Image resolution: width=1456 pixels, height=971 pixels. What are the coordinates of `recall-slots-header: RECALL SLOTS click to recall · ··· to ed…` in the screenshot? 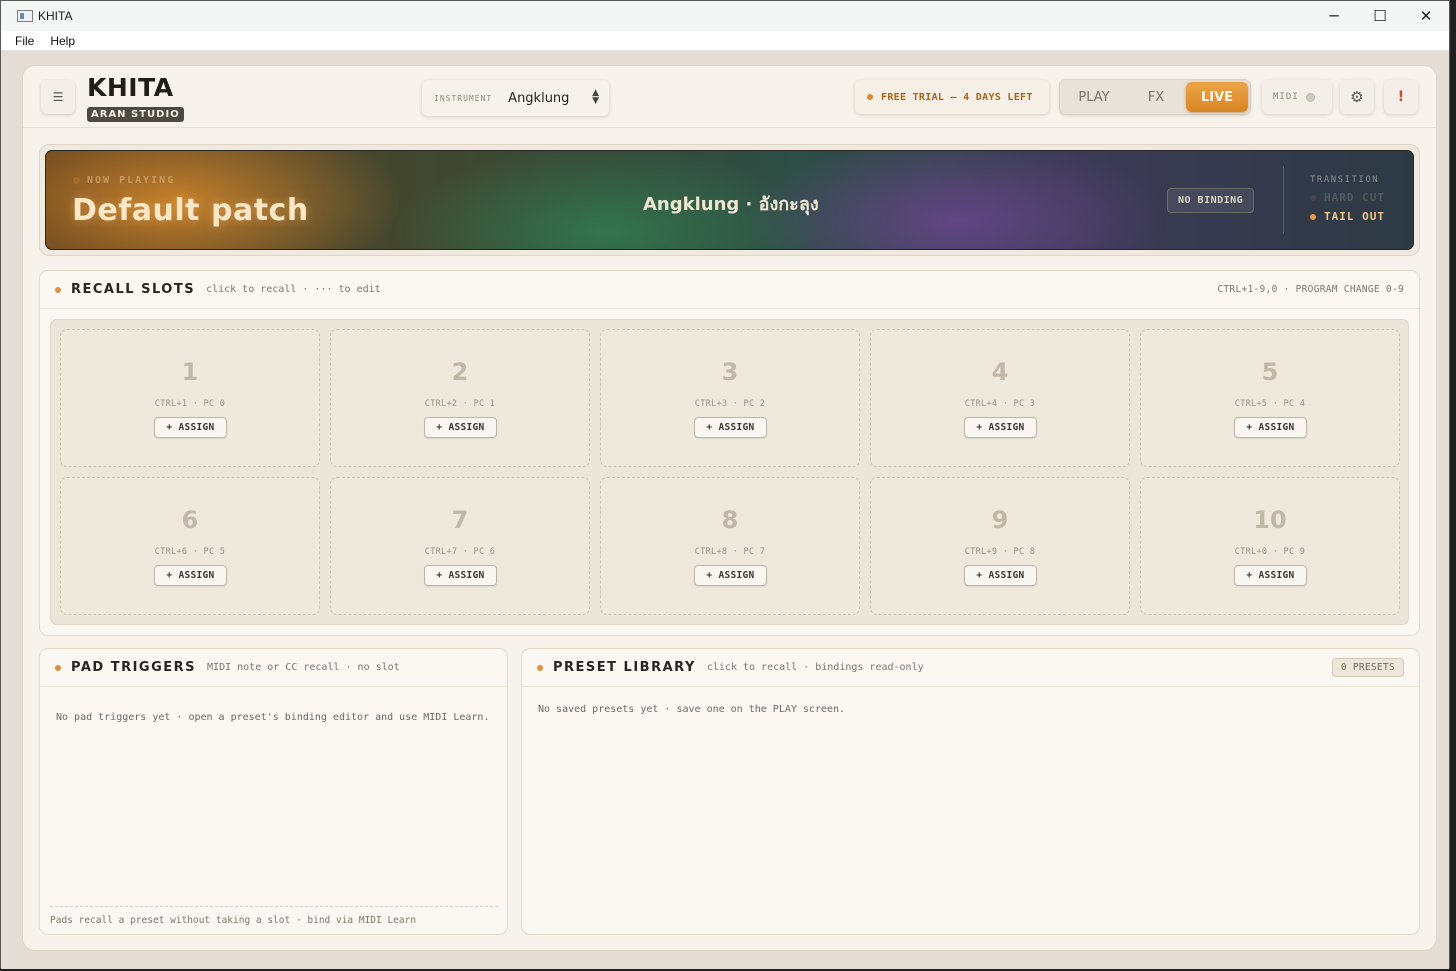 It's located at (729, 290).